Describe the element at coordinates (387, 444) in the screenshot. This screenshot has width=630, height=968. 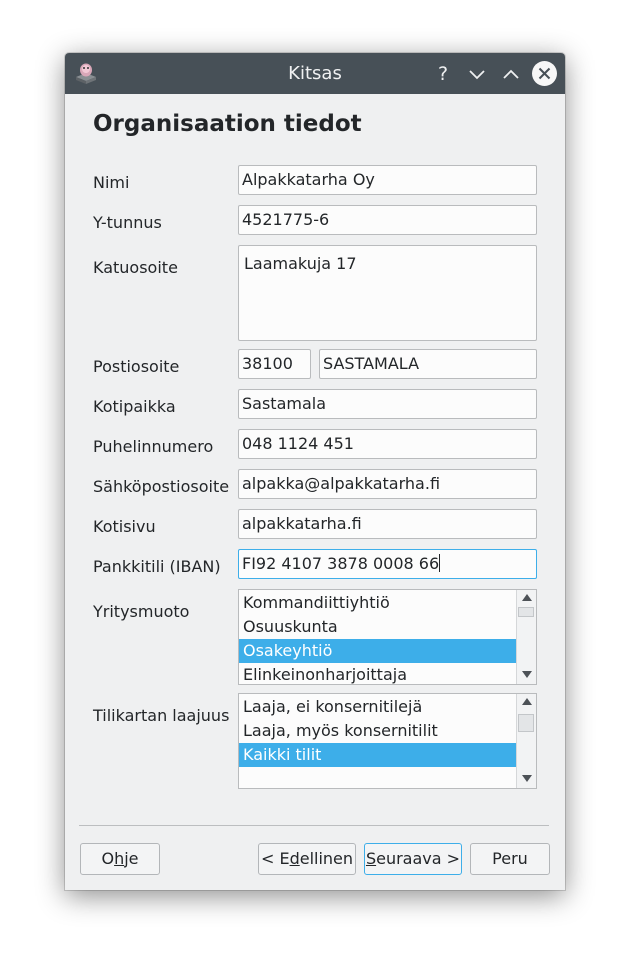
I see `phone-field: 048 1124 451` at that location.